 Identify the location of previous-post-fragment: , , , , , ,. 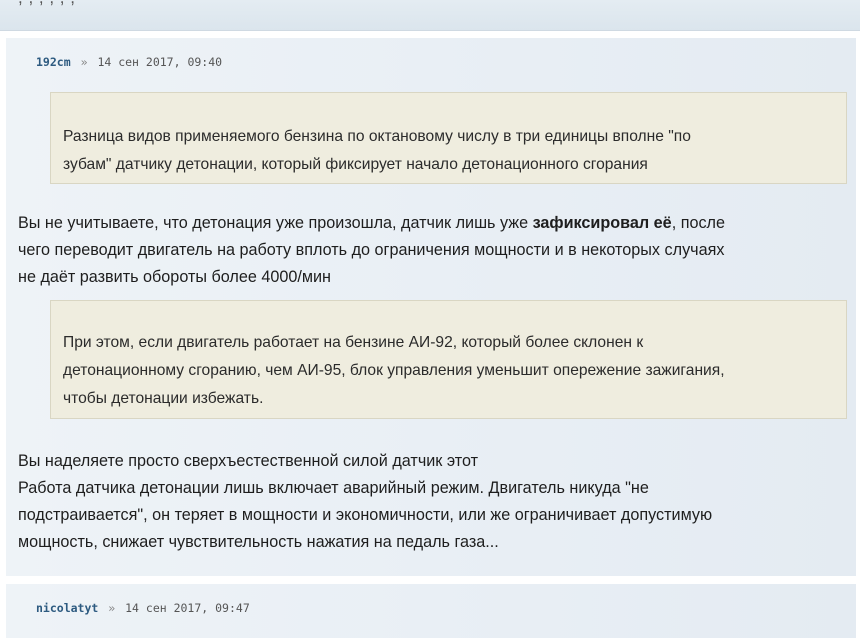
(430, 15).